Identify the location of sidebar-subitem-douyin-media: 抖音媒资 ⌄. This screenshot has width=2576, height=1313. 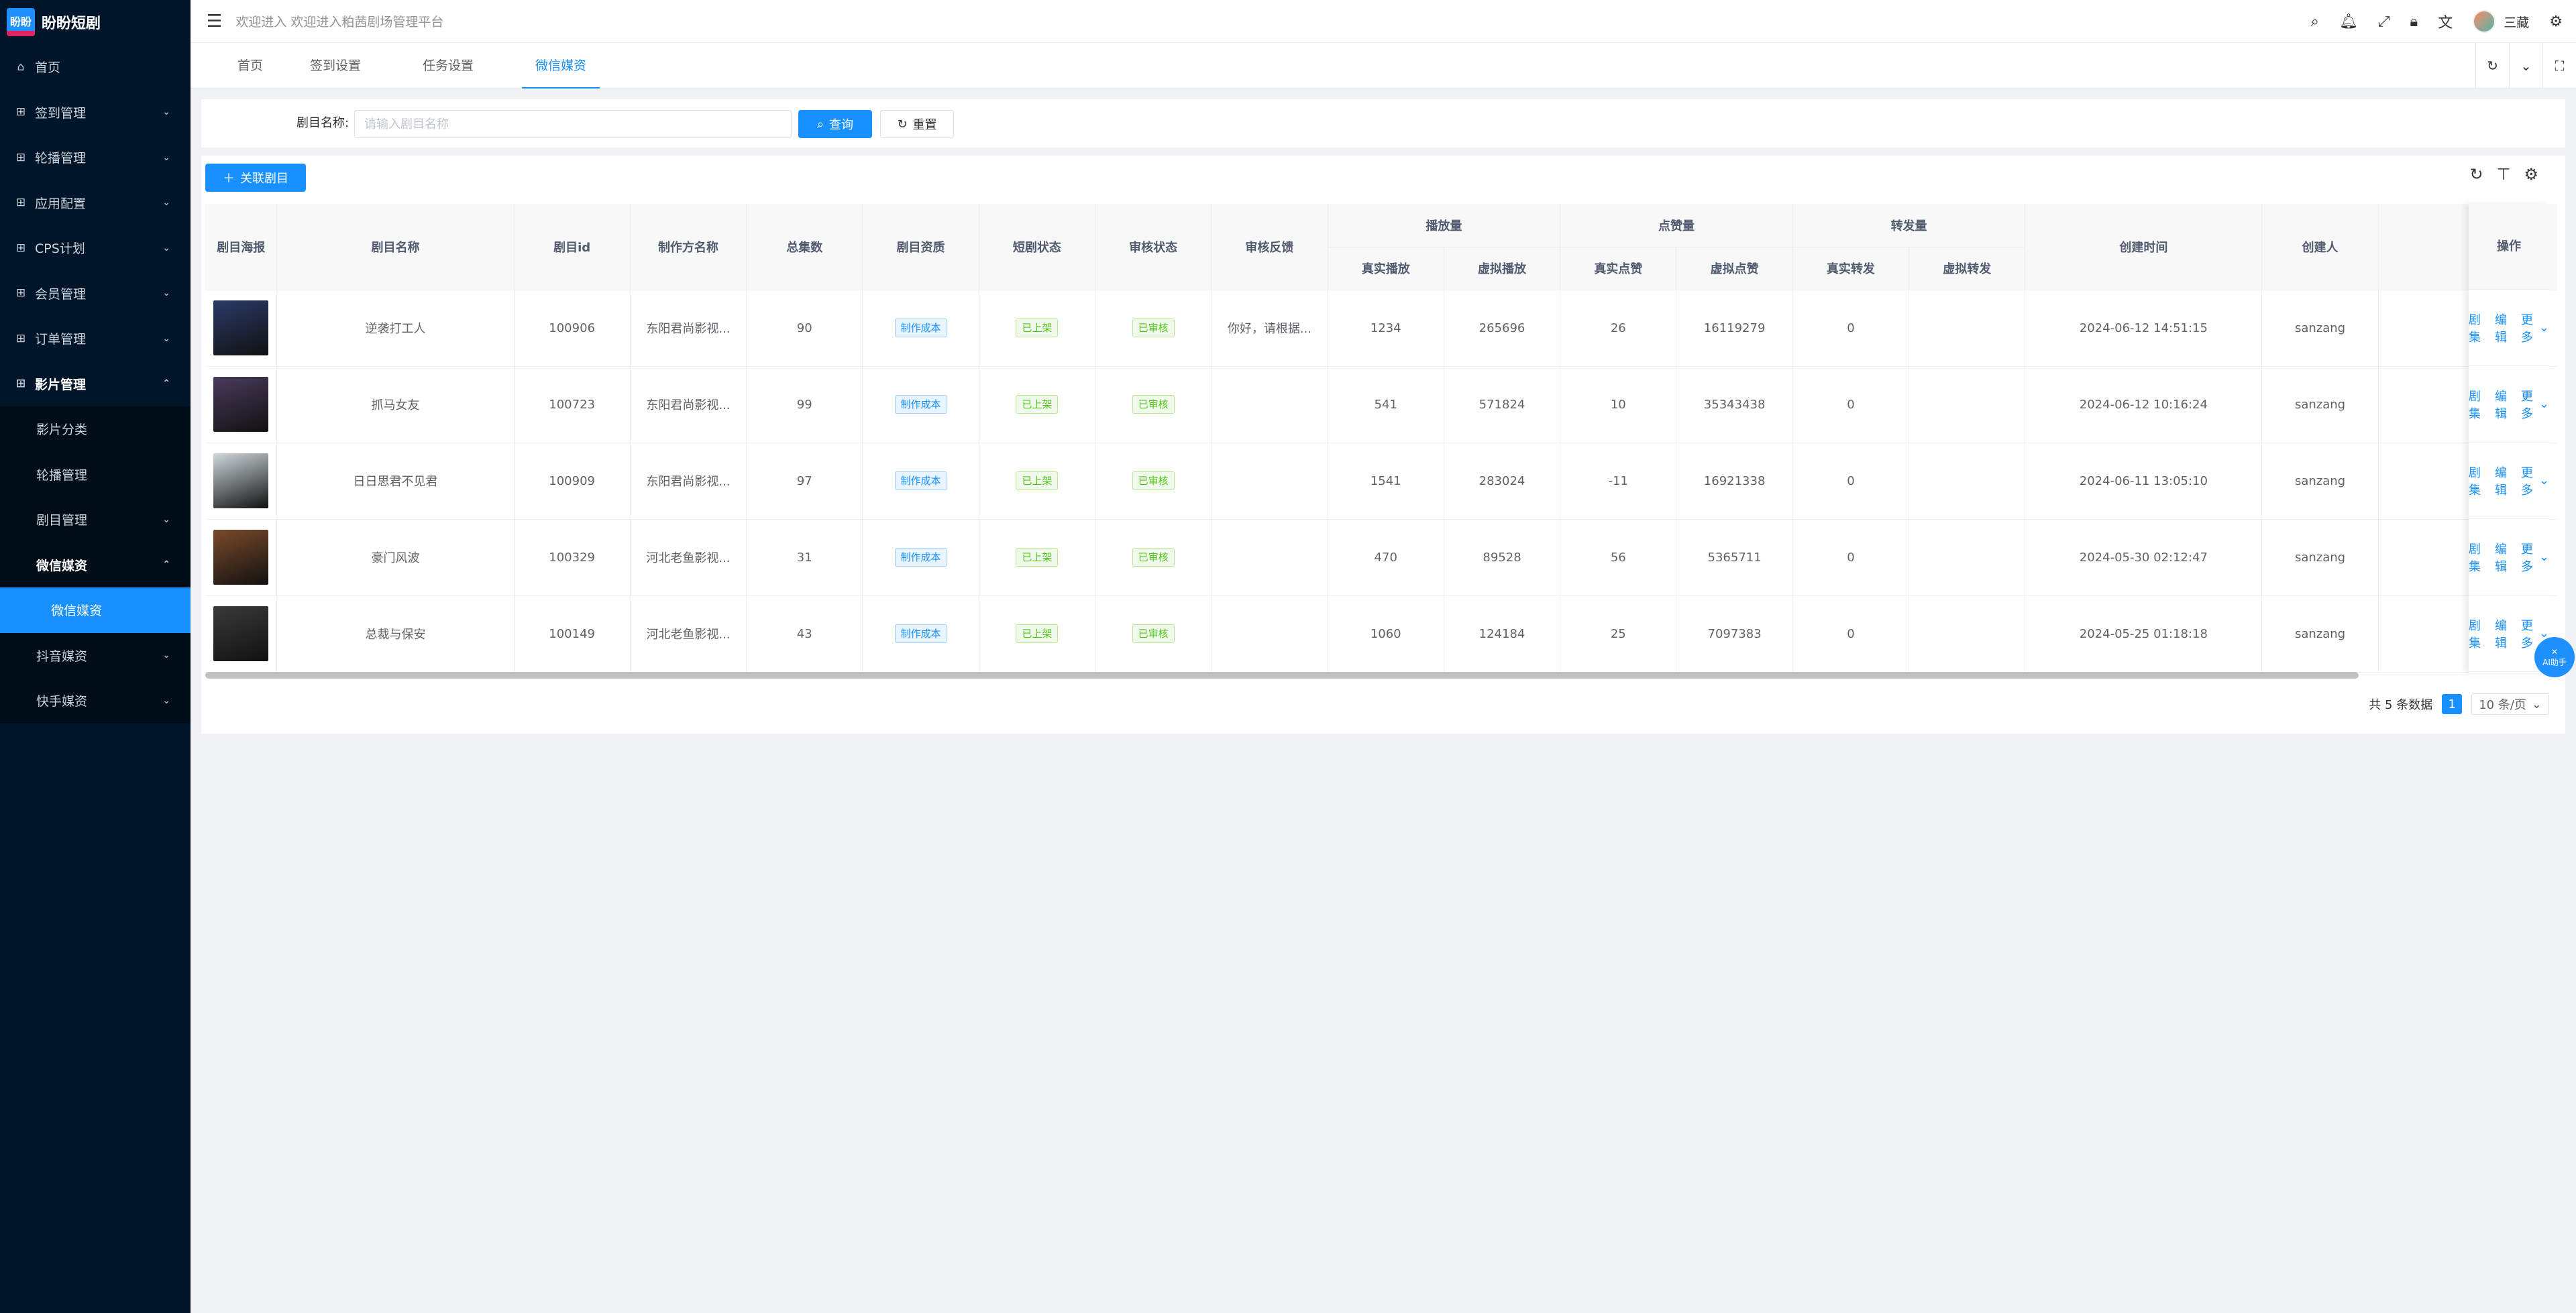
(95, 655).